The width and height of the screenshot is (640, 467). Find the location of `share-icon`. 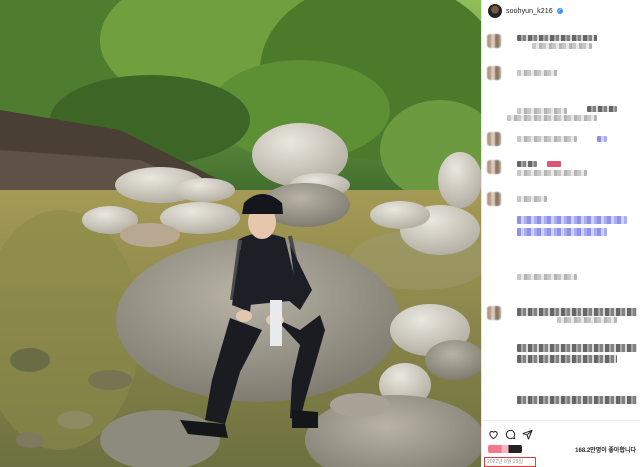

share-icon is located at coordinates (527, 433).